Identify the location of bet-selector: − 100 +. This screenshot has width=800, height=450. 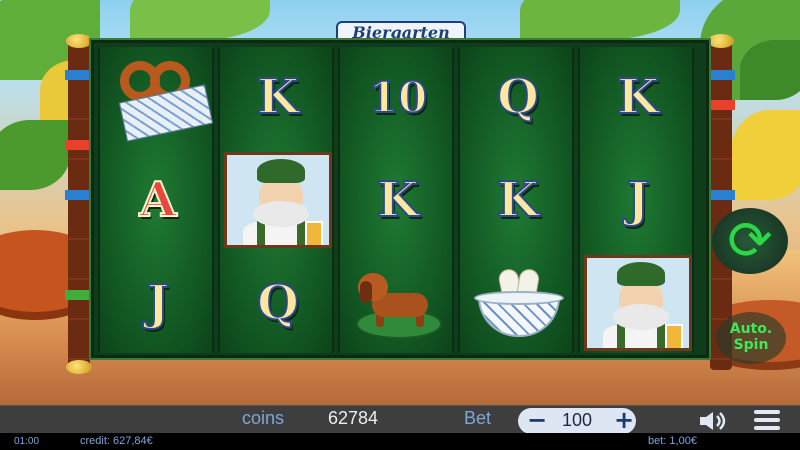
(577, 420).